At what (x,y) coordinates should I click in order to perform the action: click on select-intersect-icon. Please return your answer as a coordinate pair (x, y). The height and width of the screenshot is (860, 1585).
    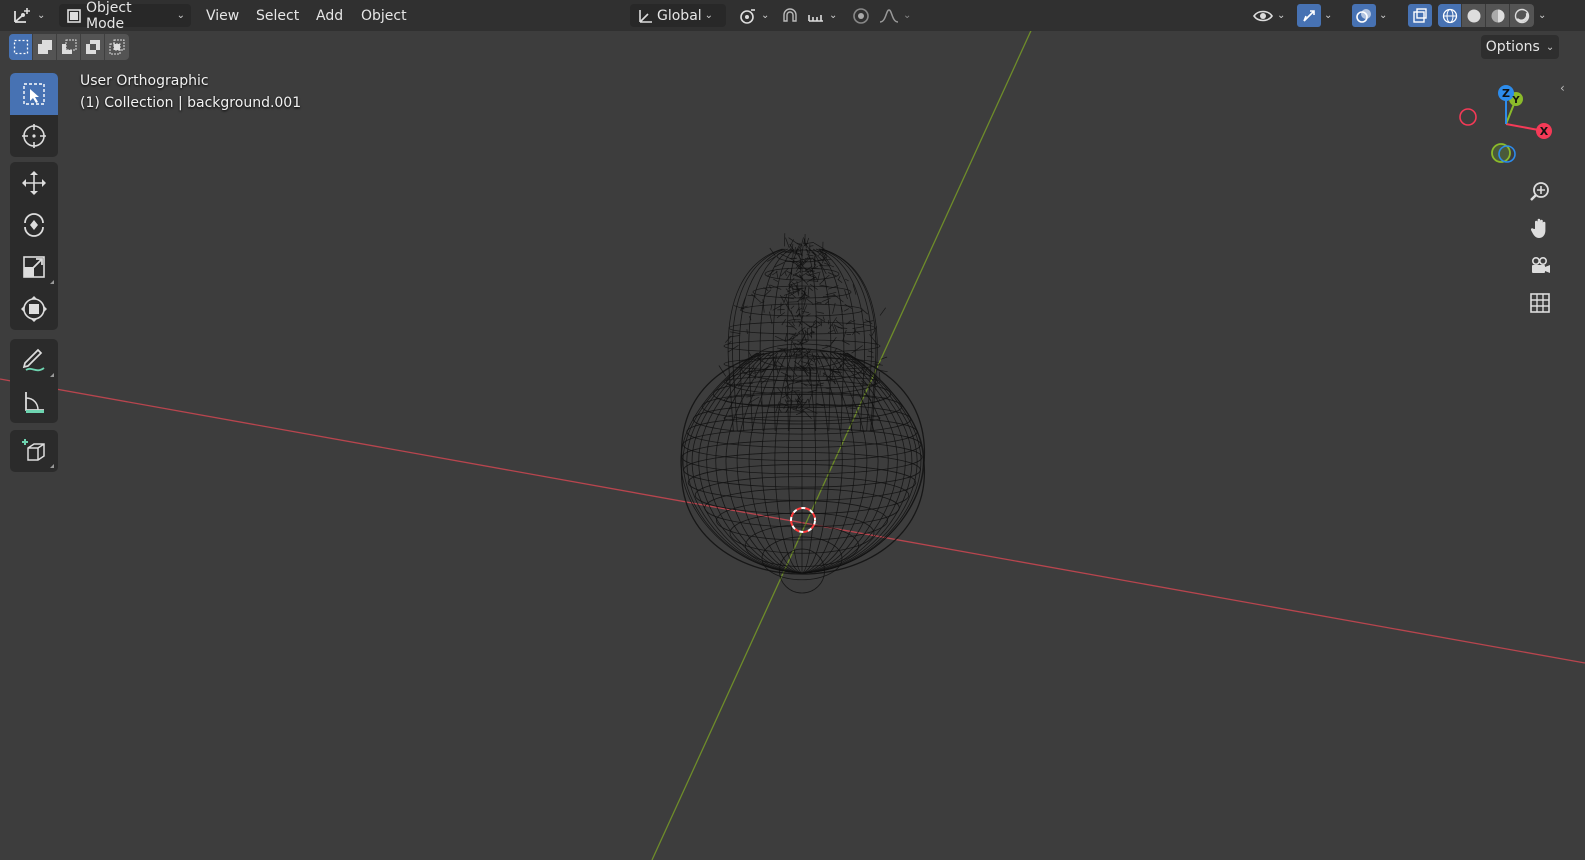
    Looking at the image, I should click on (117, 47).